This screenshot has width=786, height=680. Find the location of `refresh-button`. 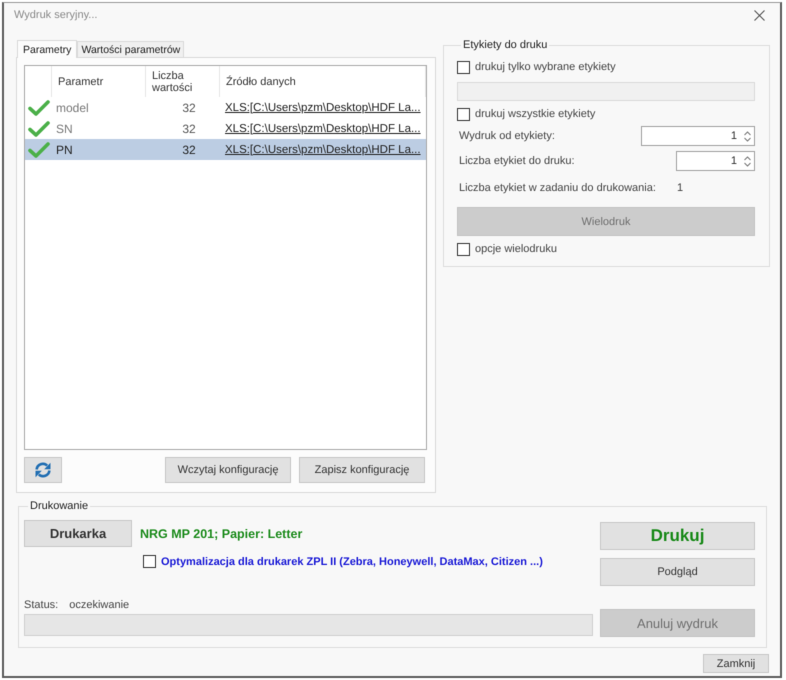

refresh-button is located at coordinates (43, 470).